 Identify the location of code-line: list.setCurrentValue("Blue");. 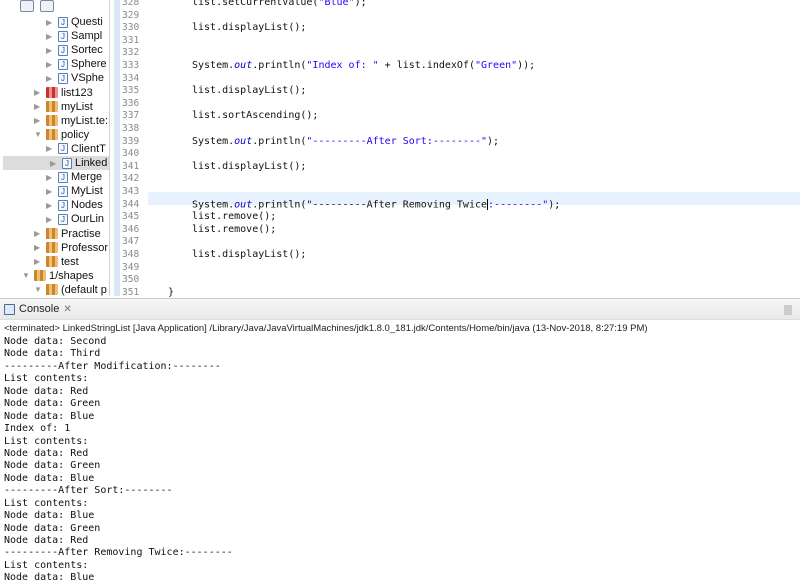
(279, 4).